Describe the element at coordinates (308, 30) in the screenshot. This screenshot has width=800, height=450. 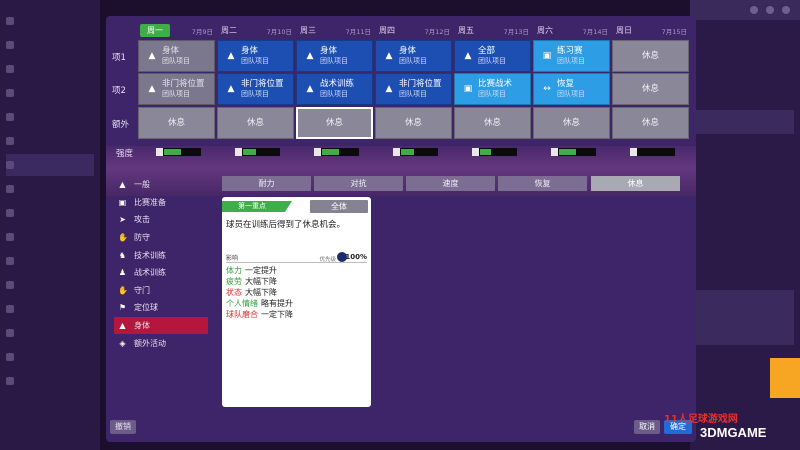
I see `day-name: 周三` at that location.